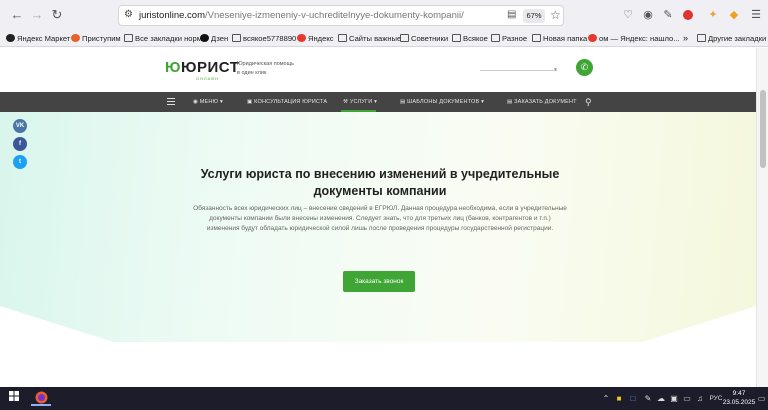  I want to click on bookmark-folder: Все закладки норм, so click(163, 38).